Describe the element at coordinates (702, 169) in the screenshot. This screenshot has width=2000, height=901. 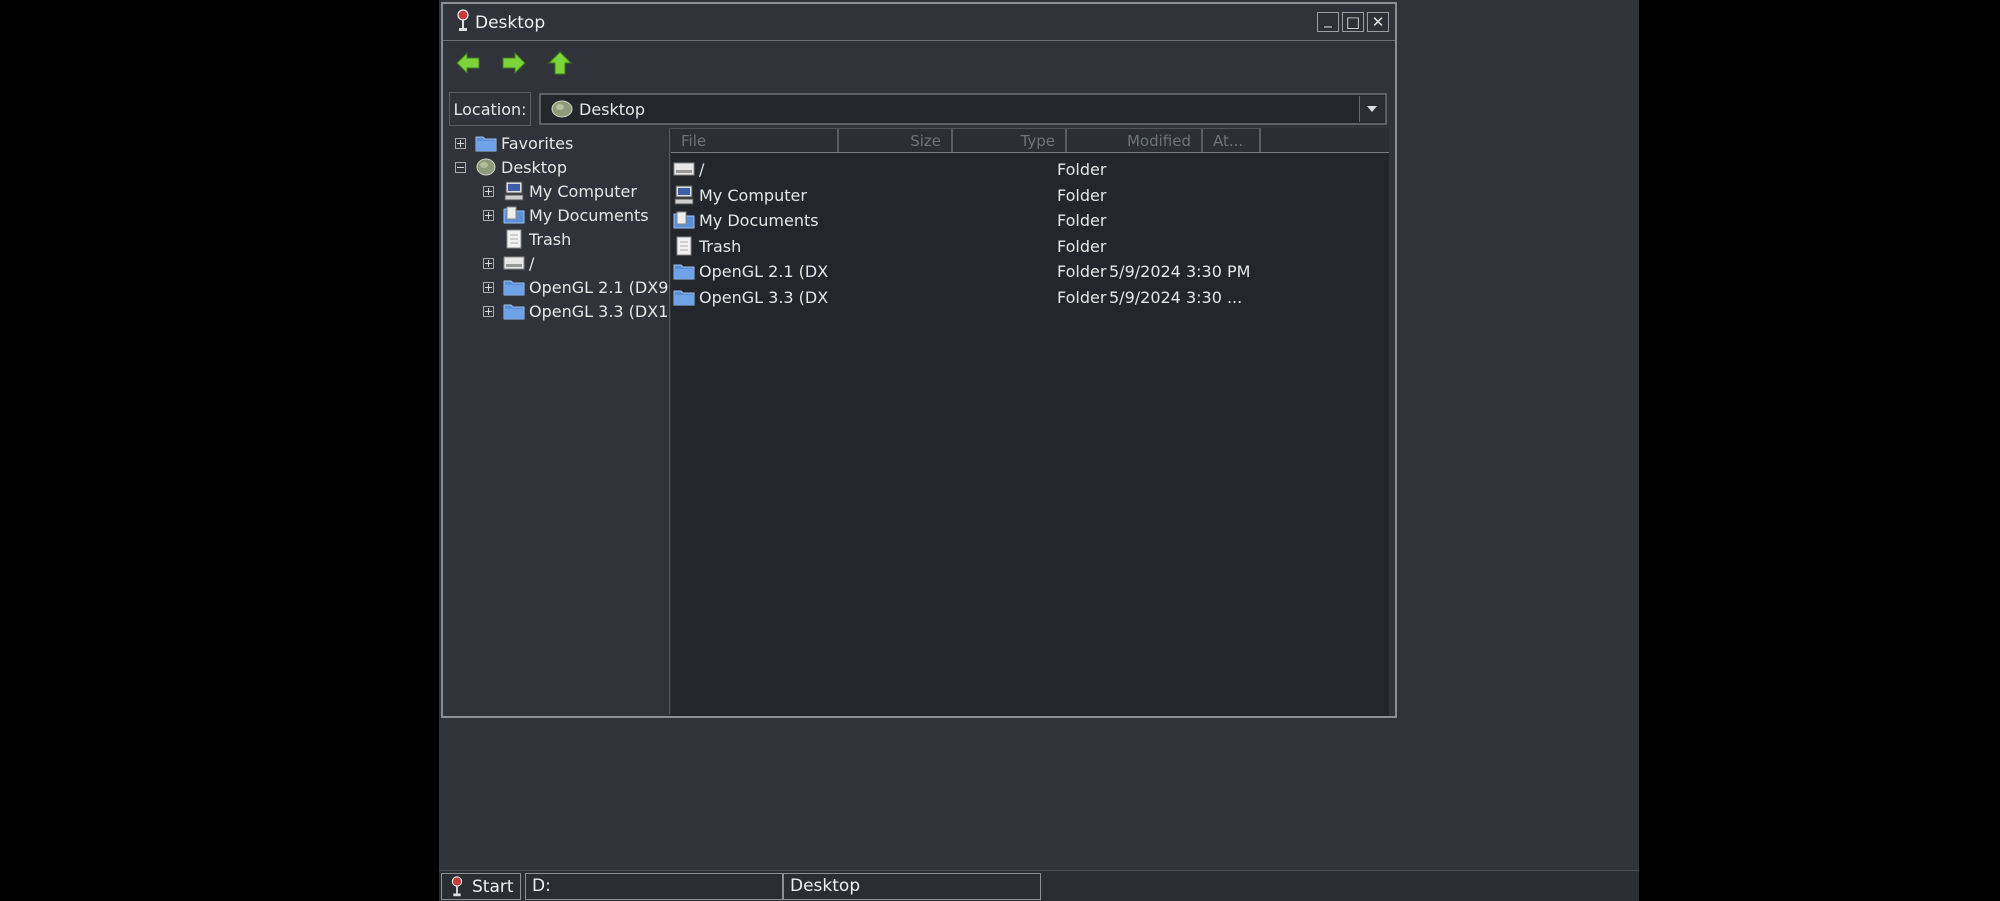
I see `file-name-cell: /` at that location.